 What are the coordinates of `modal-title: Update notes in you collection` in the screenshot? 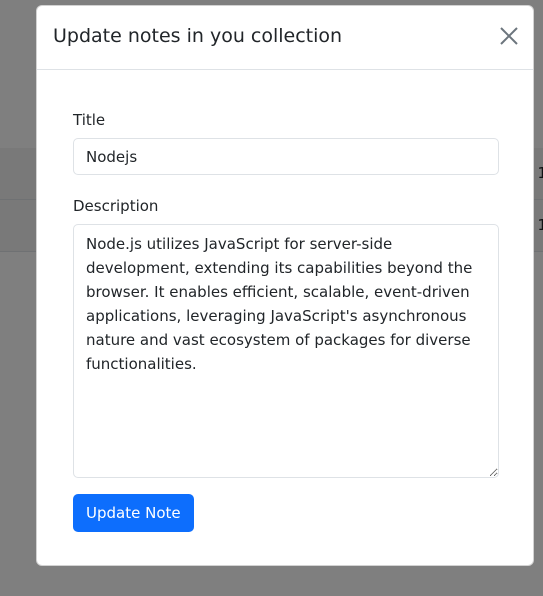 It's located at (198, 36).